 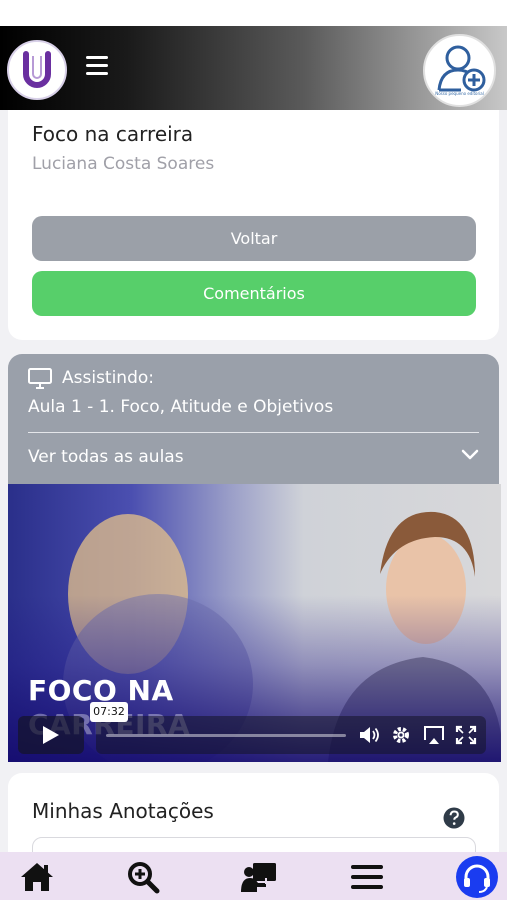 I want to click on volume-icon, so click(x=369, y=735).